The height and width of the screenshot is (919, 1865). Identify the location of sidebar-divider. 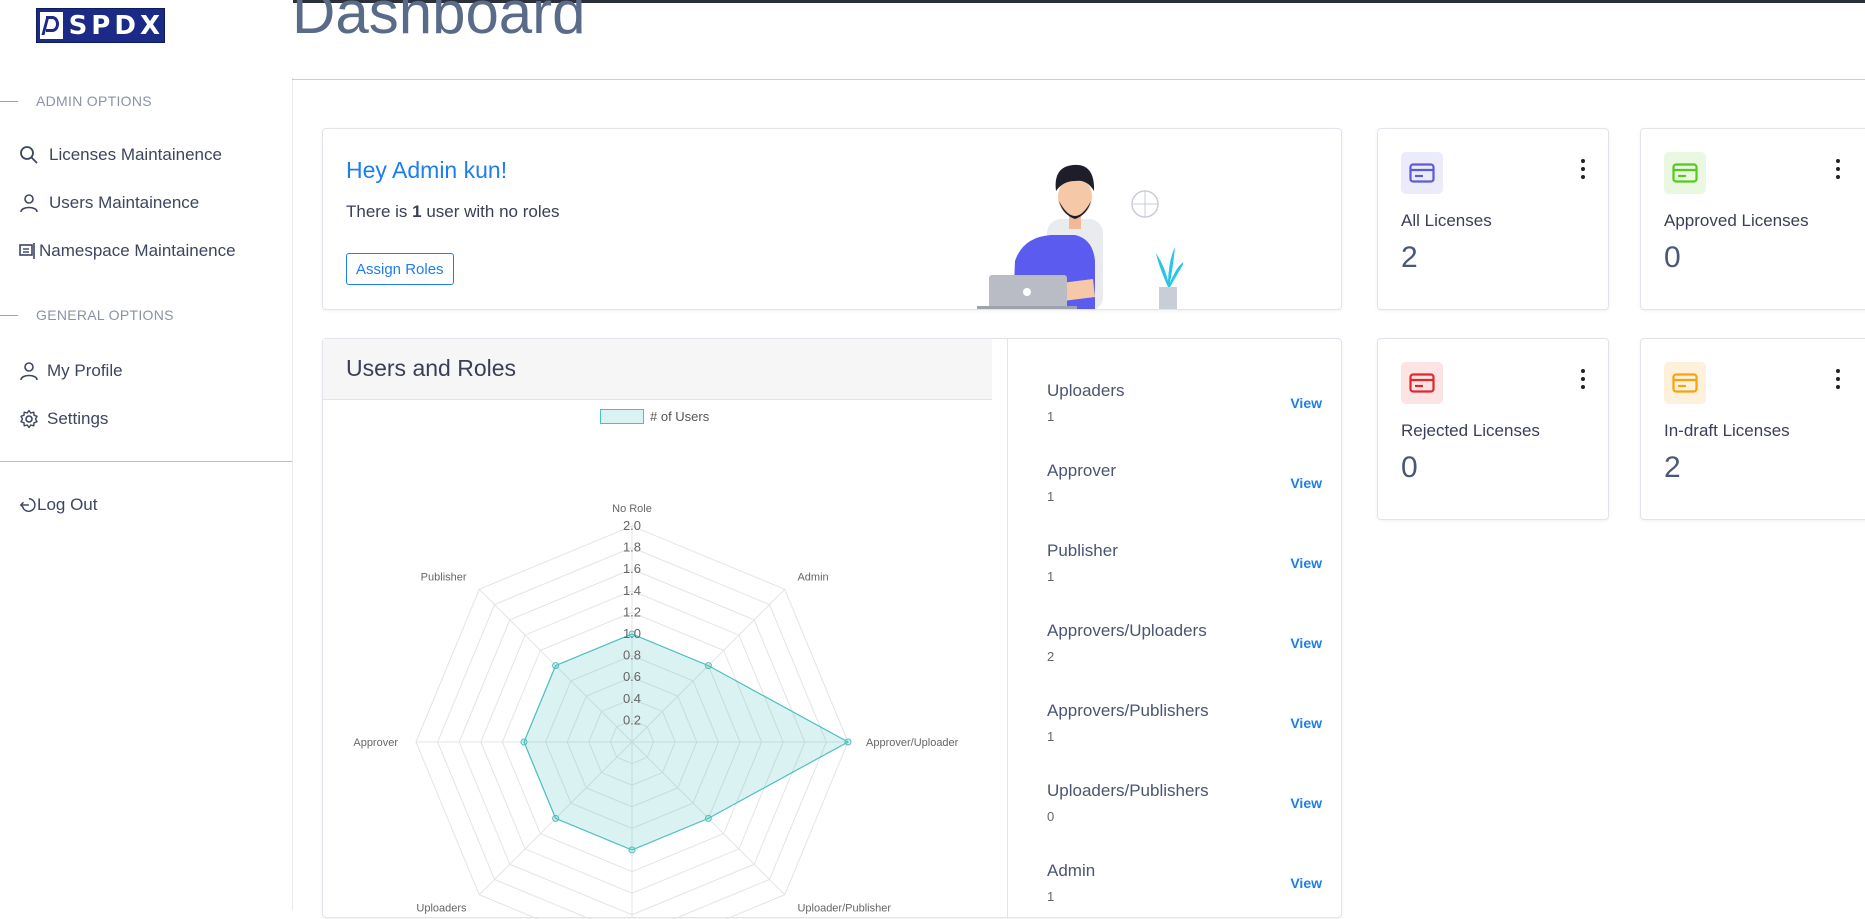
(146, 461).